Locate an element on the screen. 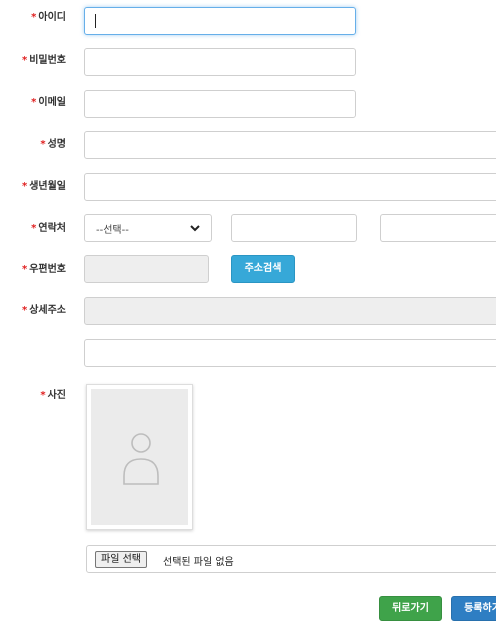 This screenshot has height=621, width=496. file-choose-button: 파일 선택 is located at coordinates (121, 559).